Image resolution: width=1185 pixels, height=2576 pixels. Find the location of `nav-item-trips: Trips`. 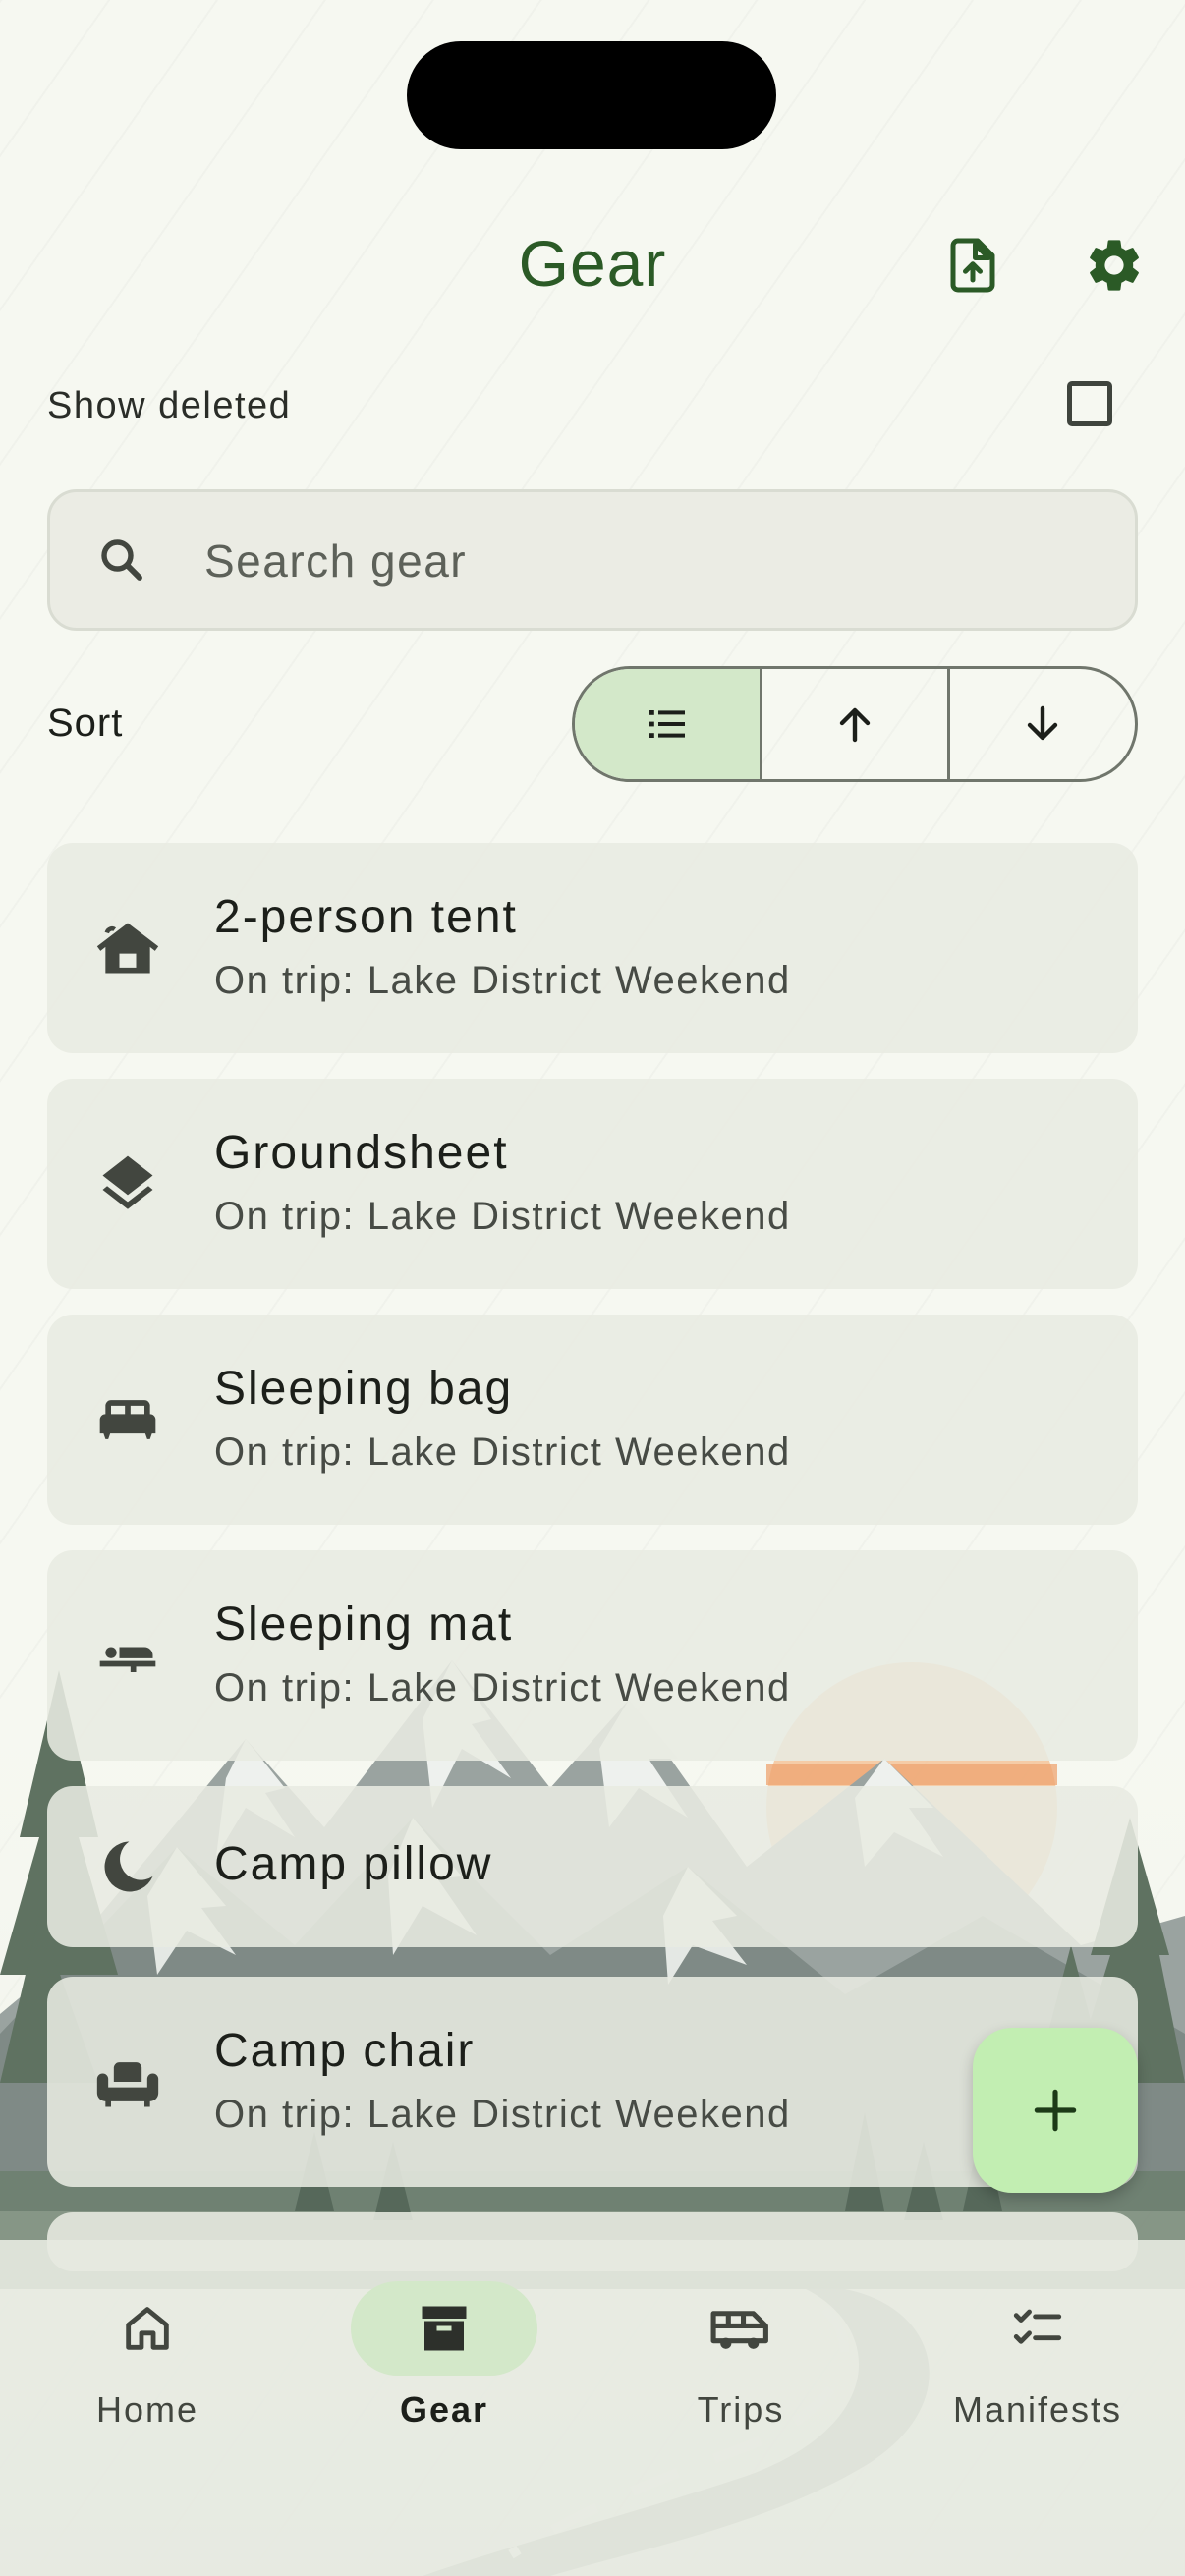

nav-item-trips: Trips is located at coordinates (741, 2355).